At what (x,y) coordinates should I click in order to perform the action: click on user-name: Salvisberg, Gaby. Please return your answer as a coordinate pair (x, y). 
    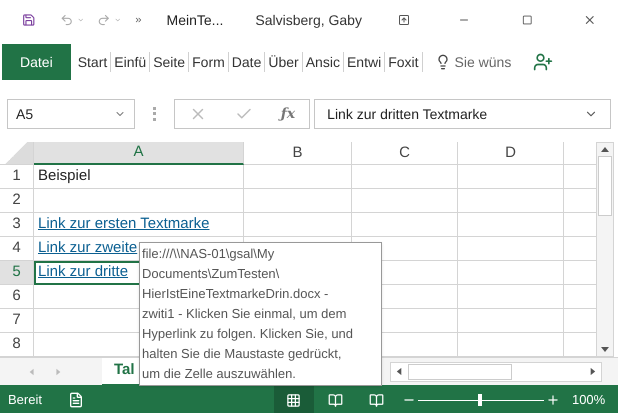
    Looking at the image, I should click on (308, 20).